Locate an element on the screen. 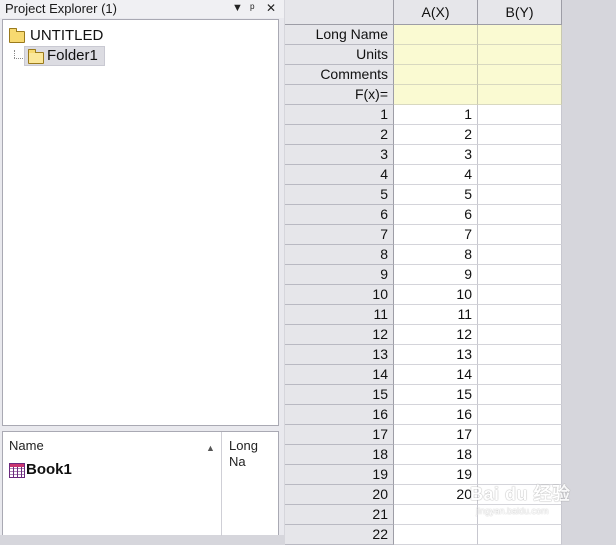 The height and width of the screenshot is (545, 616). row-header: 17 is located at coordinates (339, 435).